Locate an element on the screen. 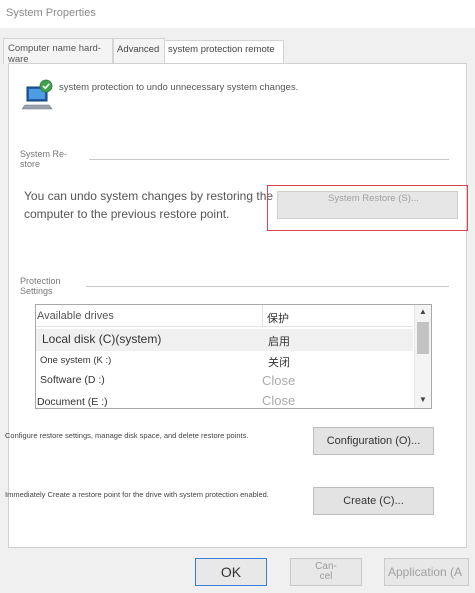  drive-status: 启用 is located at coordinates (279, 342).